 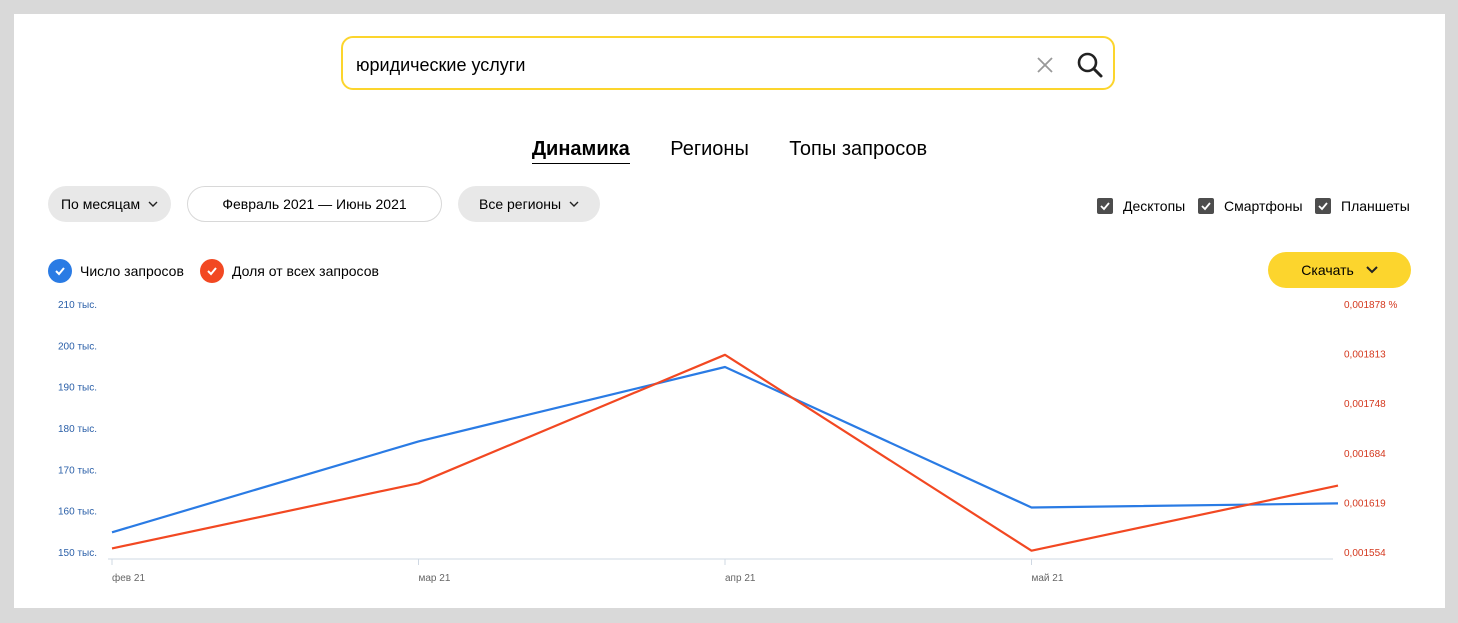 I want to click on y-tick-label-left: 170 тыс., so click(x=77, y=470).